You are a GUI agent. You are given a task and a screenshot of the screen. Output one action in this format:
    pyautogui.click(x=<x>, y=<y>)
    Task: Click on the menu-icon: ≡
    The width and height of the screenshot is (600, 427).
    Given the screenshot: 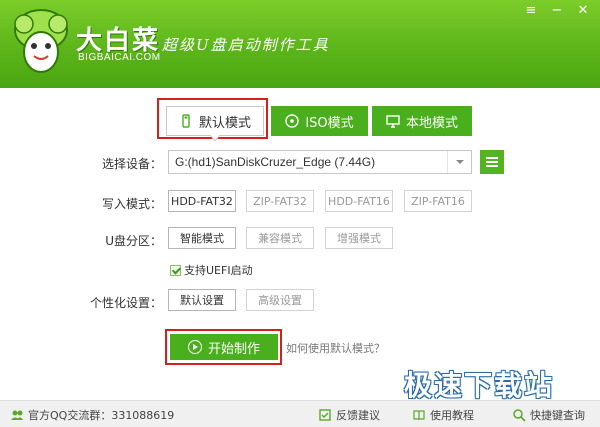 What is the action you would take?
    pyautogui.click(x=531, y=11)
    